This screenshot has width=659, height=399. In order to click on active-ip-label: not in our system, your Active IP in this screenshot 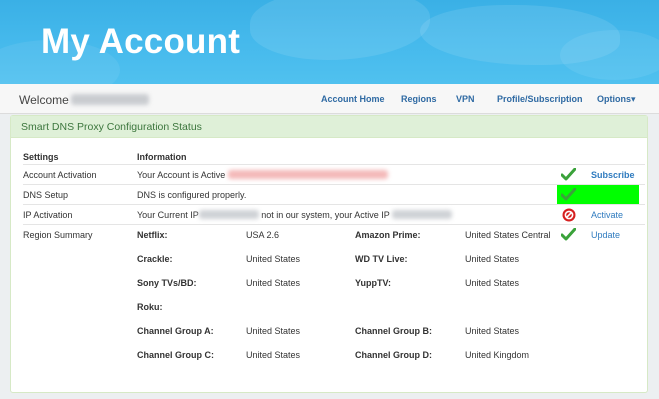, I will do `click(325, 215)`.